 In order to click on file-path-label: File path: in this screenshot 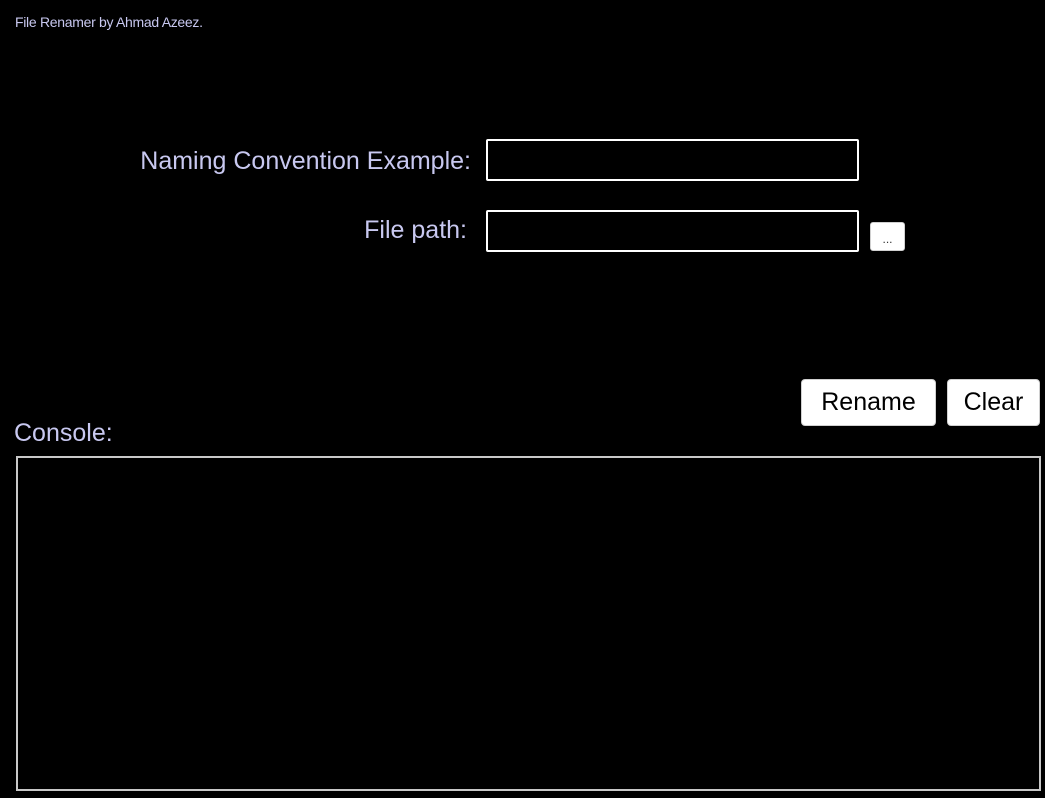, I will do `click(415, 230)`.